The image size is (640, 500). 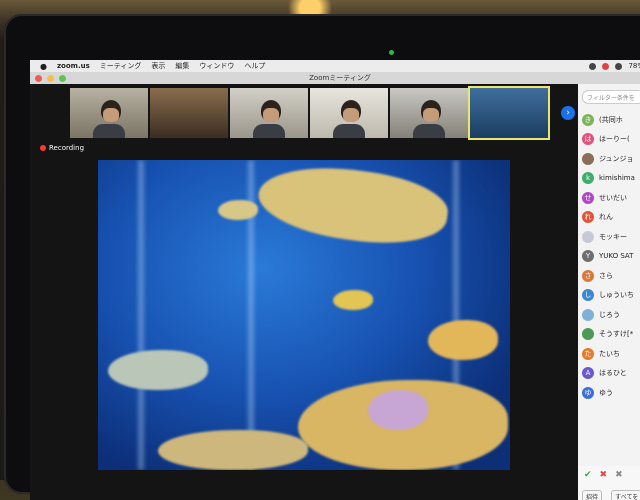 I want to click on participant-list-item: せせいだい, so click(x=609, y=198).